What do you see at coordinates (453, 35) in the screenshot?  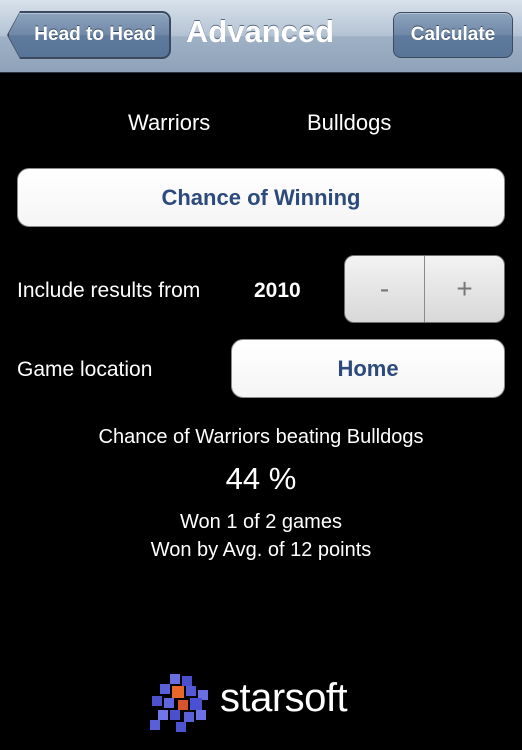 I see `calculate-button: Calculate` at bounding box center [453, 35].